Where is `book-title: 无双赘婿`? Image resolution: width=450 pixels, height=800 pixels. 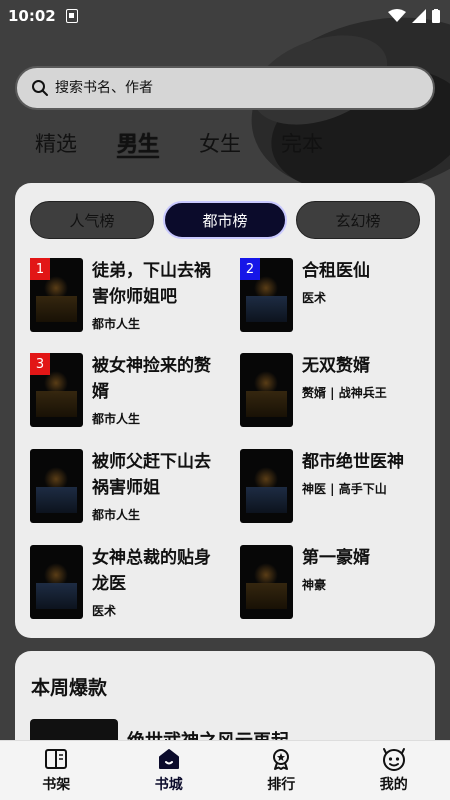 book-title: 无双赘婿 is located at coordinates (336, 366).